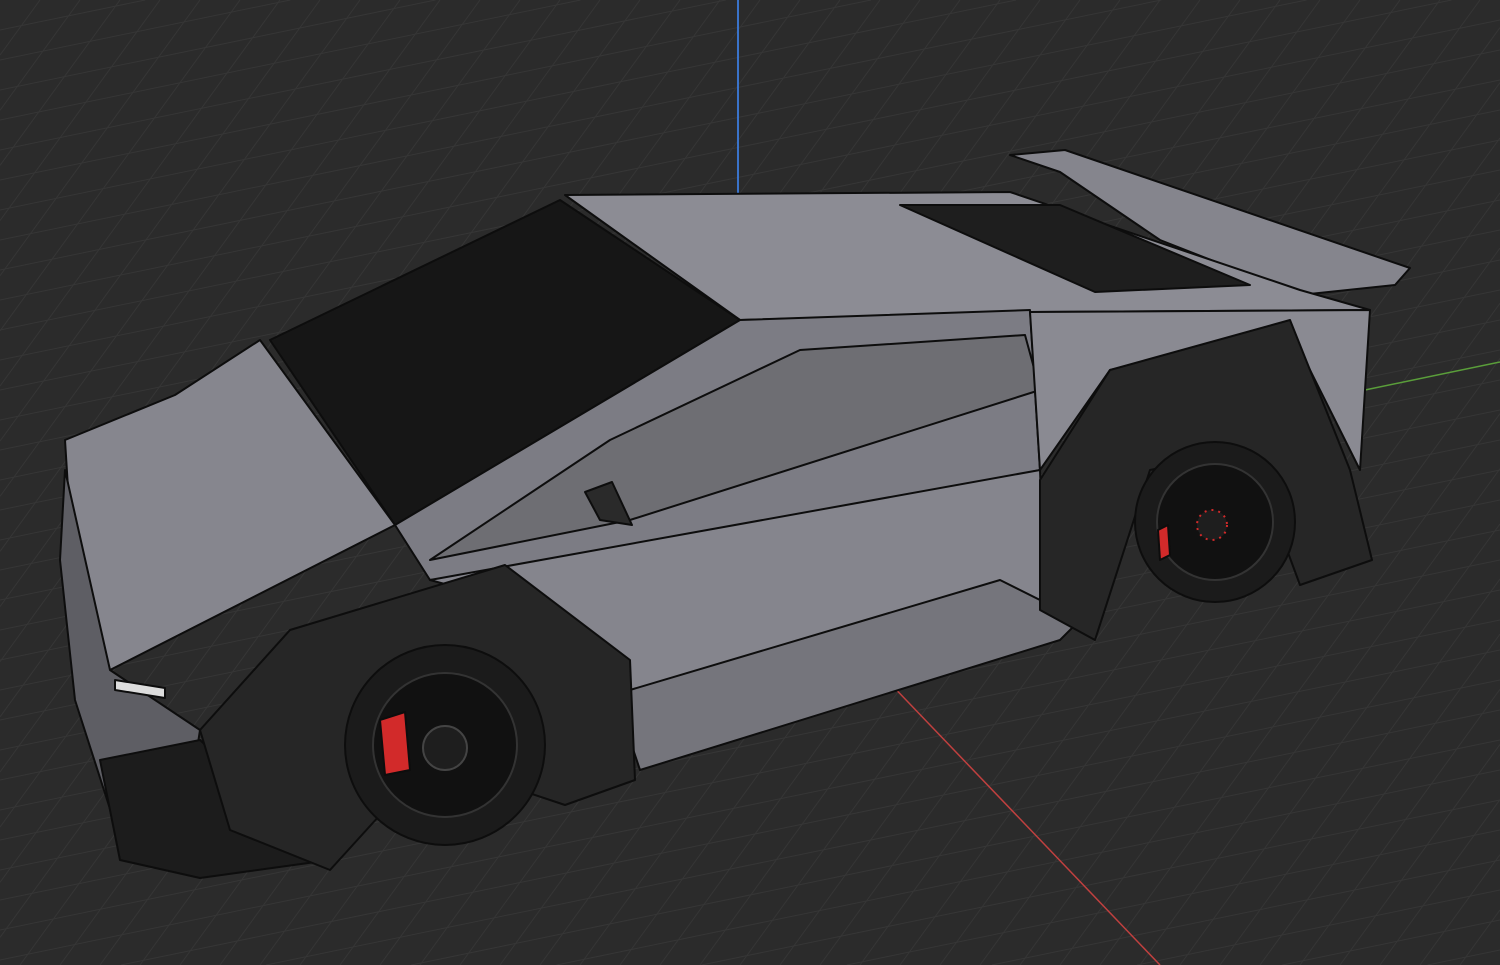 Image resolution: width=1500 pixels, height=965 pixels. What do you see at coordinates (445, 745) in the screenshot?
I see `front-wheel` at bounding box center [445, 745].